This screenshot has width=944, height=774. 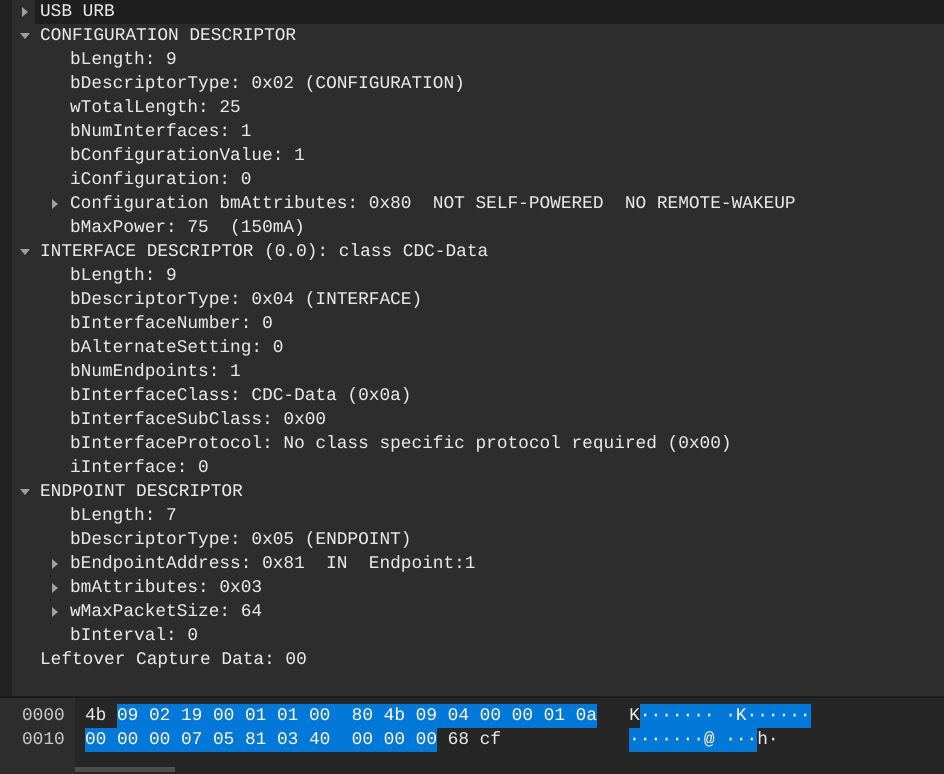 I want to click on tree-item: bInterfaceClass: CDC-Data (0x0a), so click(x=240, y=396).